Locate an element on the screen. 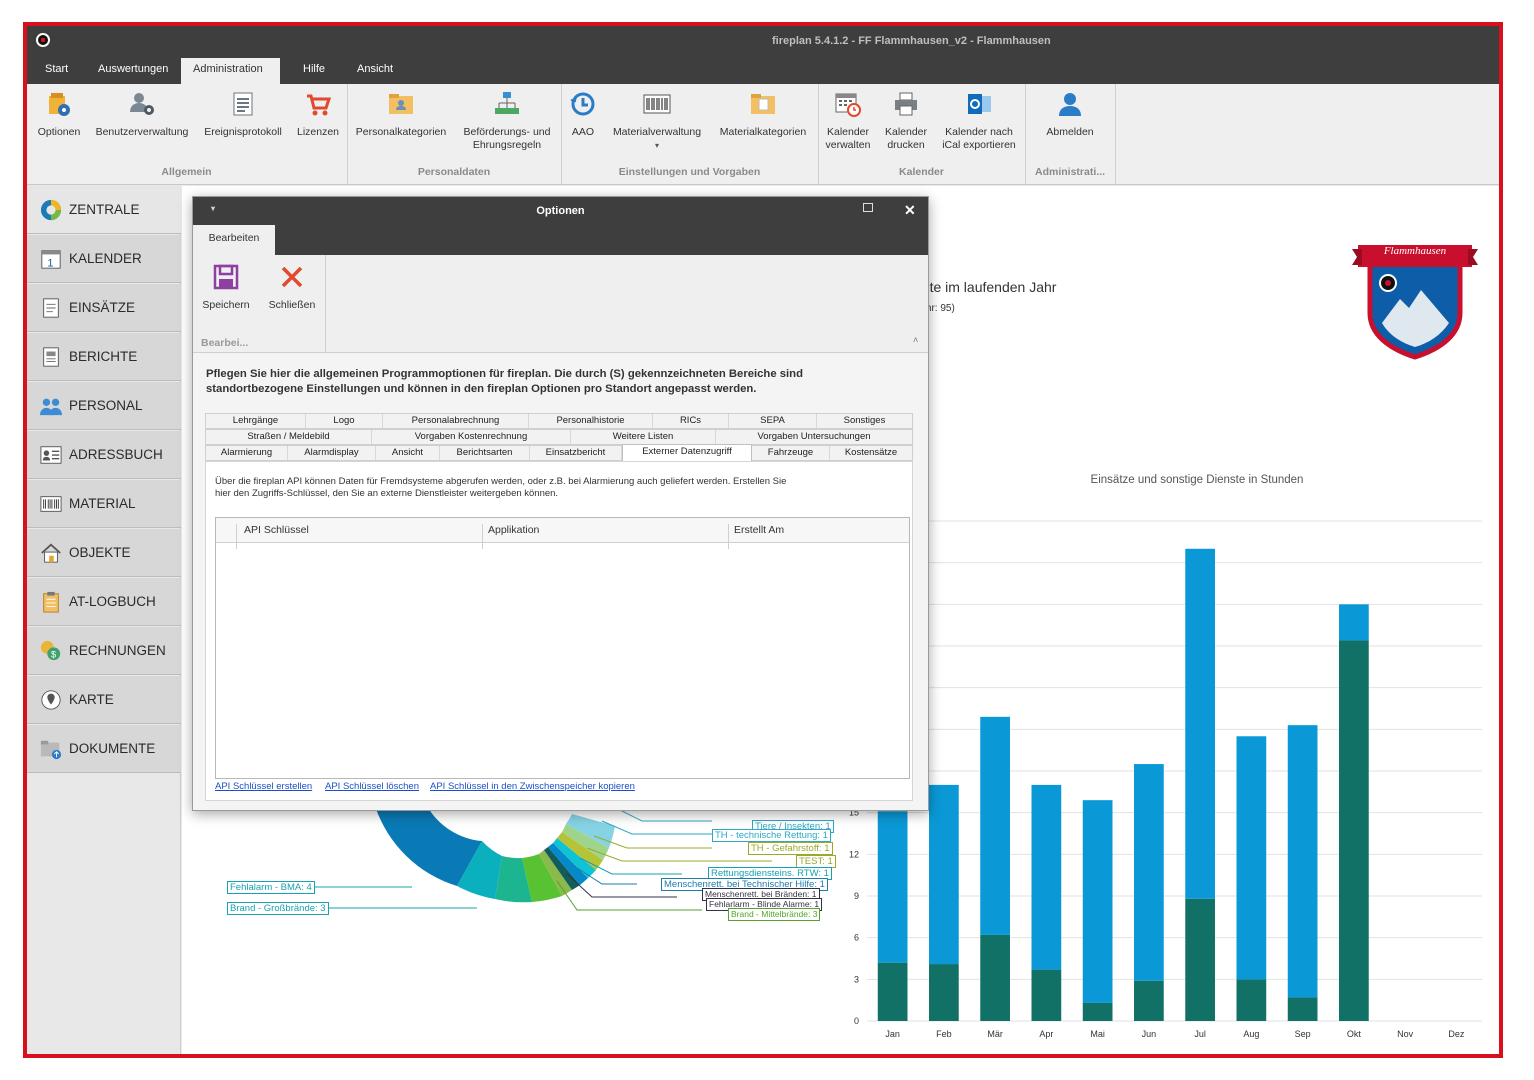 The height and width of the screenshot is (1080, 1534). sidebar-item-zentrale: ZENTRALE is located at coordinates (104, 210).